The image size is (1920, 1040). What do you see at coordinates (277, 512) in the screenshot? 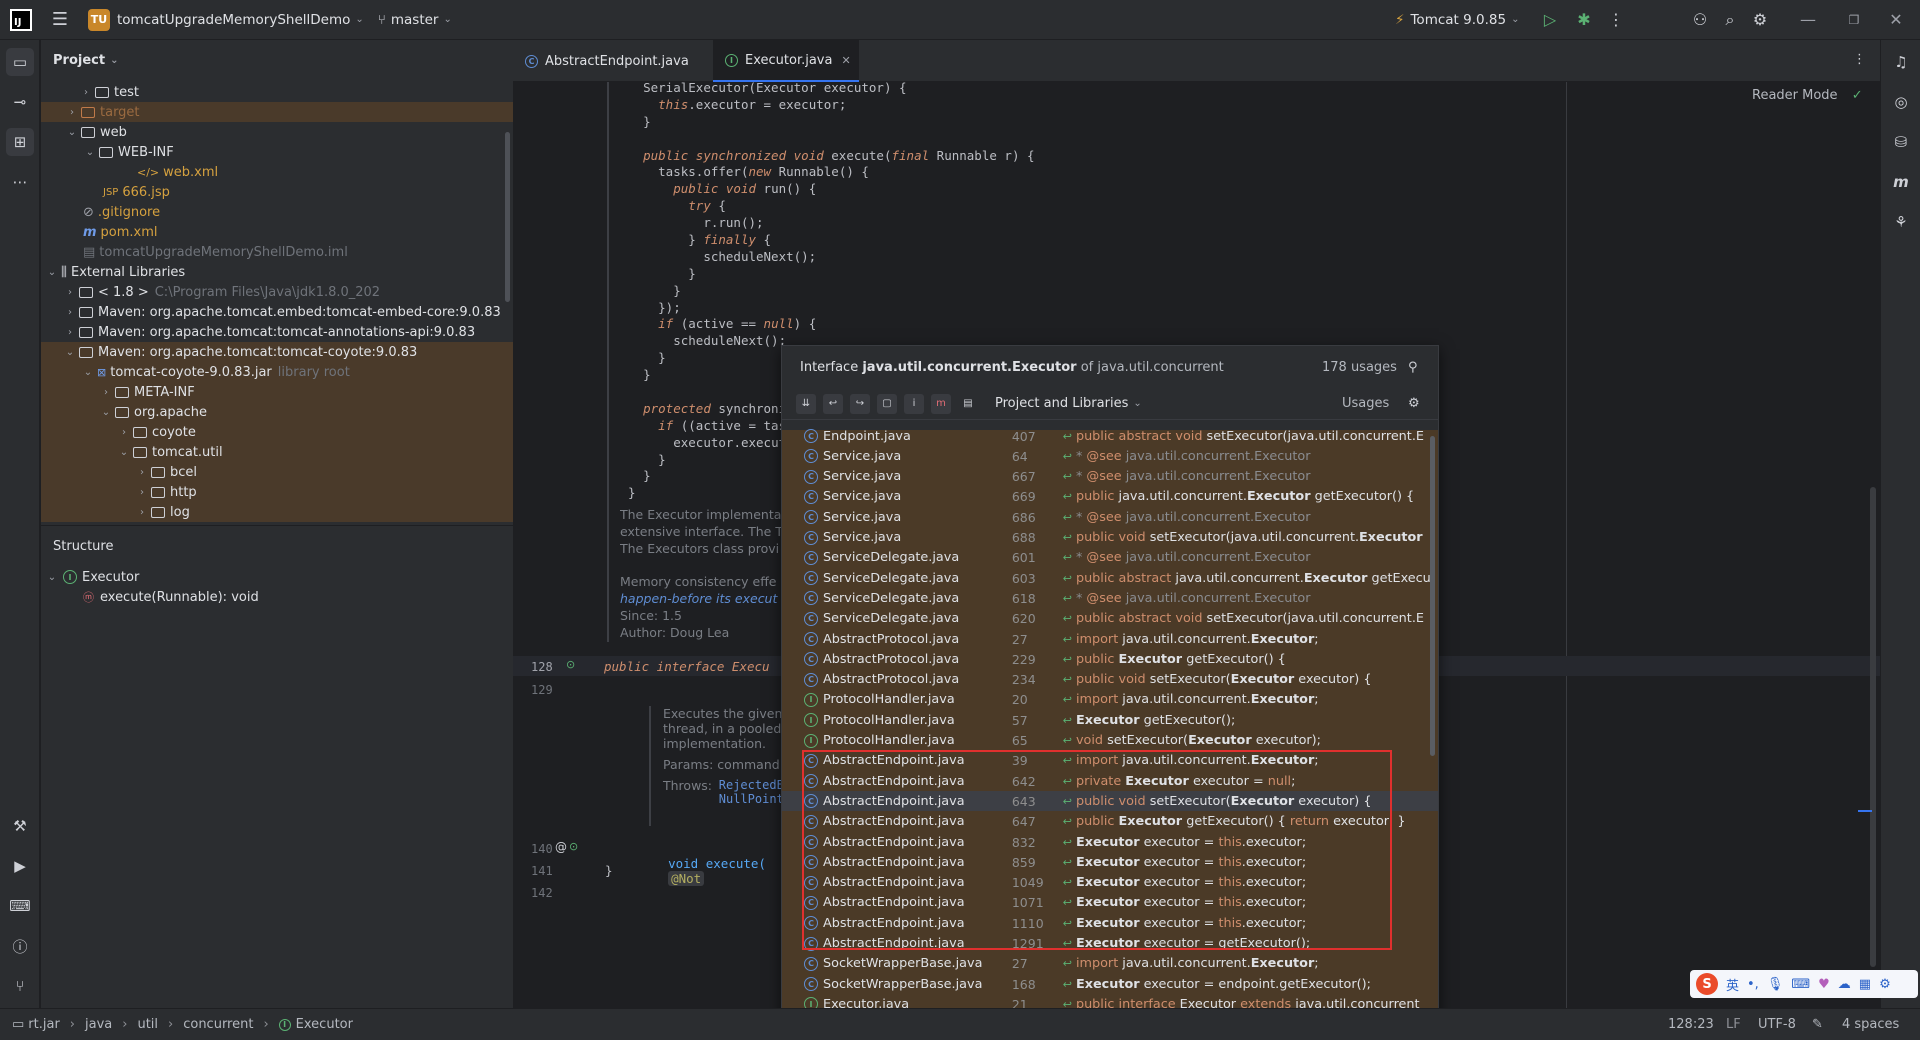
I see `tree-row-log: › log` at bounding box center [277, 512].